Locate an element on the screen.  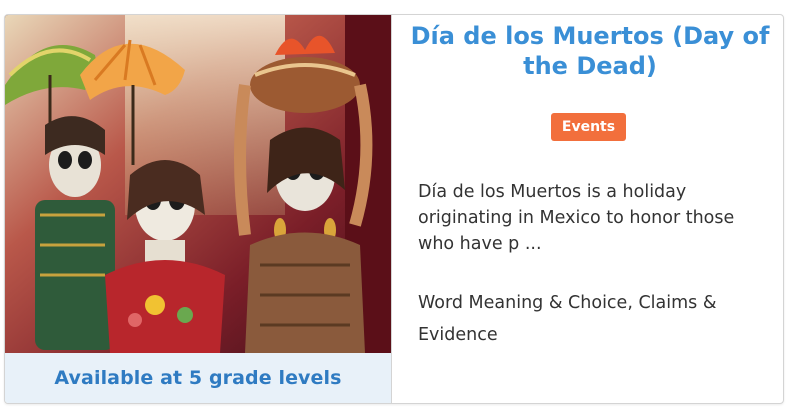
article-skills: Word Meaning & Choice, Claims & Evidence is located at coordinates (567, 319).